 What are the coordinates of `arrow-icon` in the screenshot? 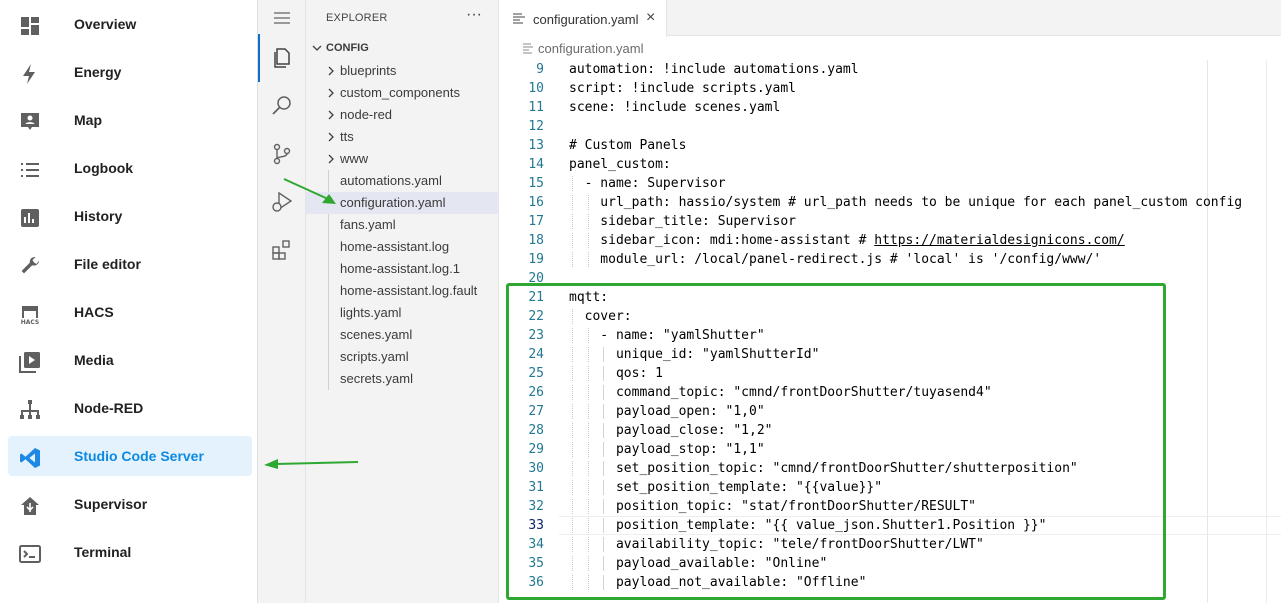 It's located at (309, 191).